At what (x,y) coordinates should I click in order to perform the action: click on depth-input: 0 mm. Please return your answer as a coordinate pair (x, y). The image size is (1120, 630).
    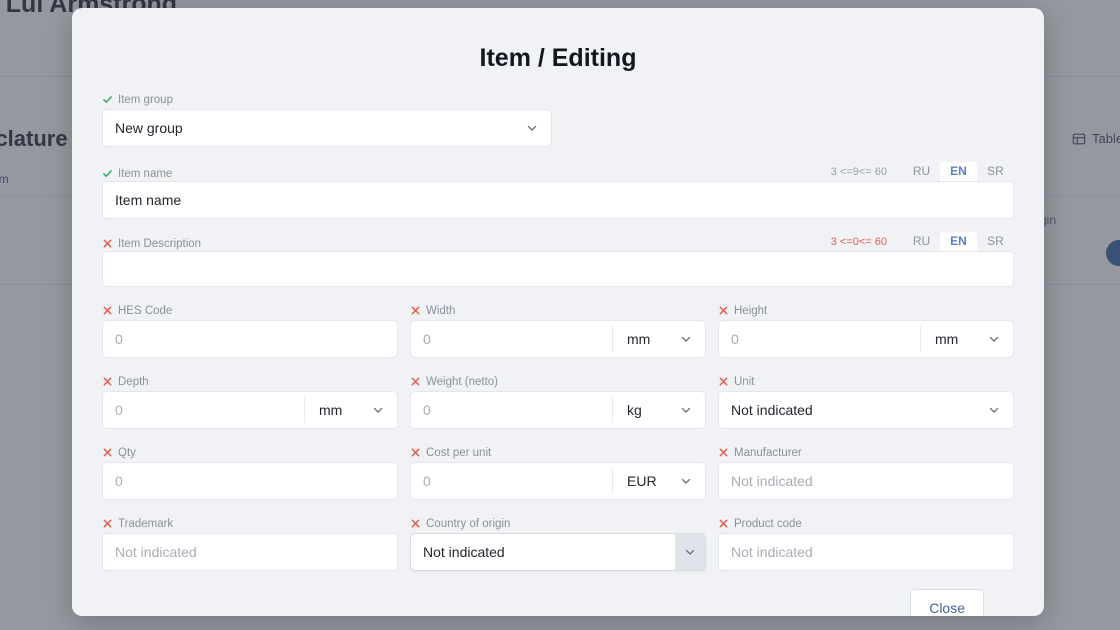
    Looking at the image, I should click on (250, 410).